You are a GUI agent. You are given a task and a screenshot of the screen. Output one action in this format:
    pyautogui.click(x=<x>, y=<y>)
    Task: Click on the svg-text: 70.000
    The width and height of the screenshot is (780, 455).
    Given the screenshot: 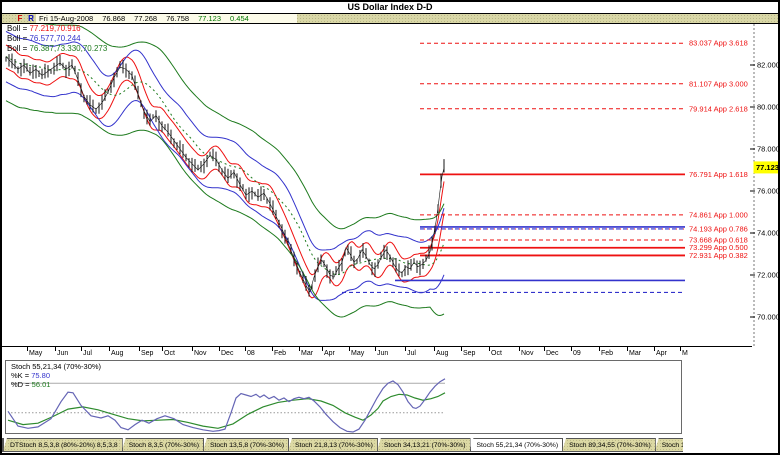 What is the action you would take?
    pyautogui.click(x=768, y=317)
    